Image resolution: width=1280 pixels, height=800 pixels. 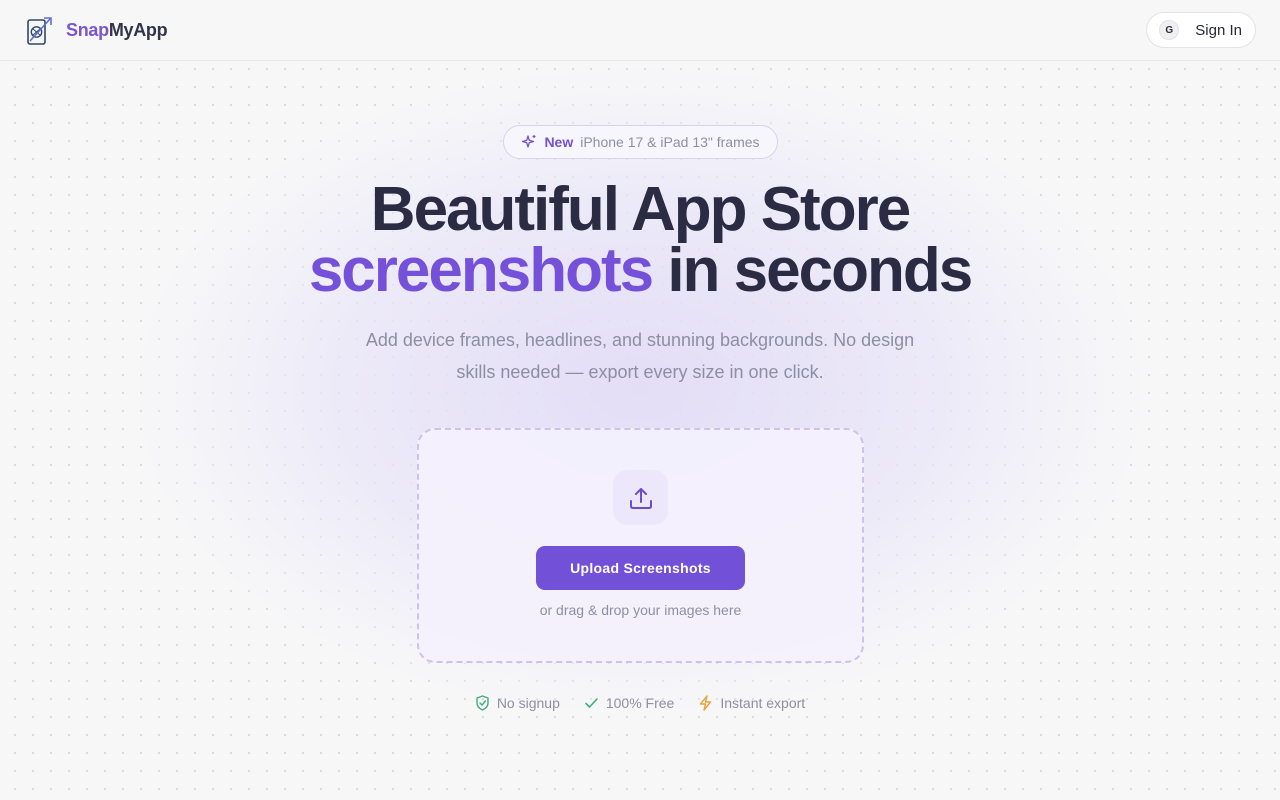 I want to click on hero-title-line1: Beautiful App Store, so click(x=640, y=209).